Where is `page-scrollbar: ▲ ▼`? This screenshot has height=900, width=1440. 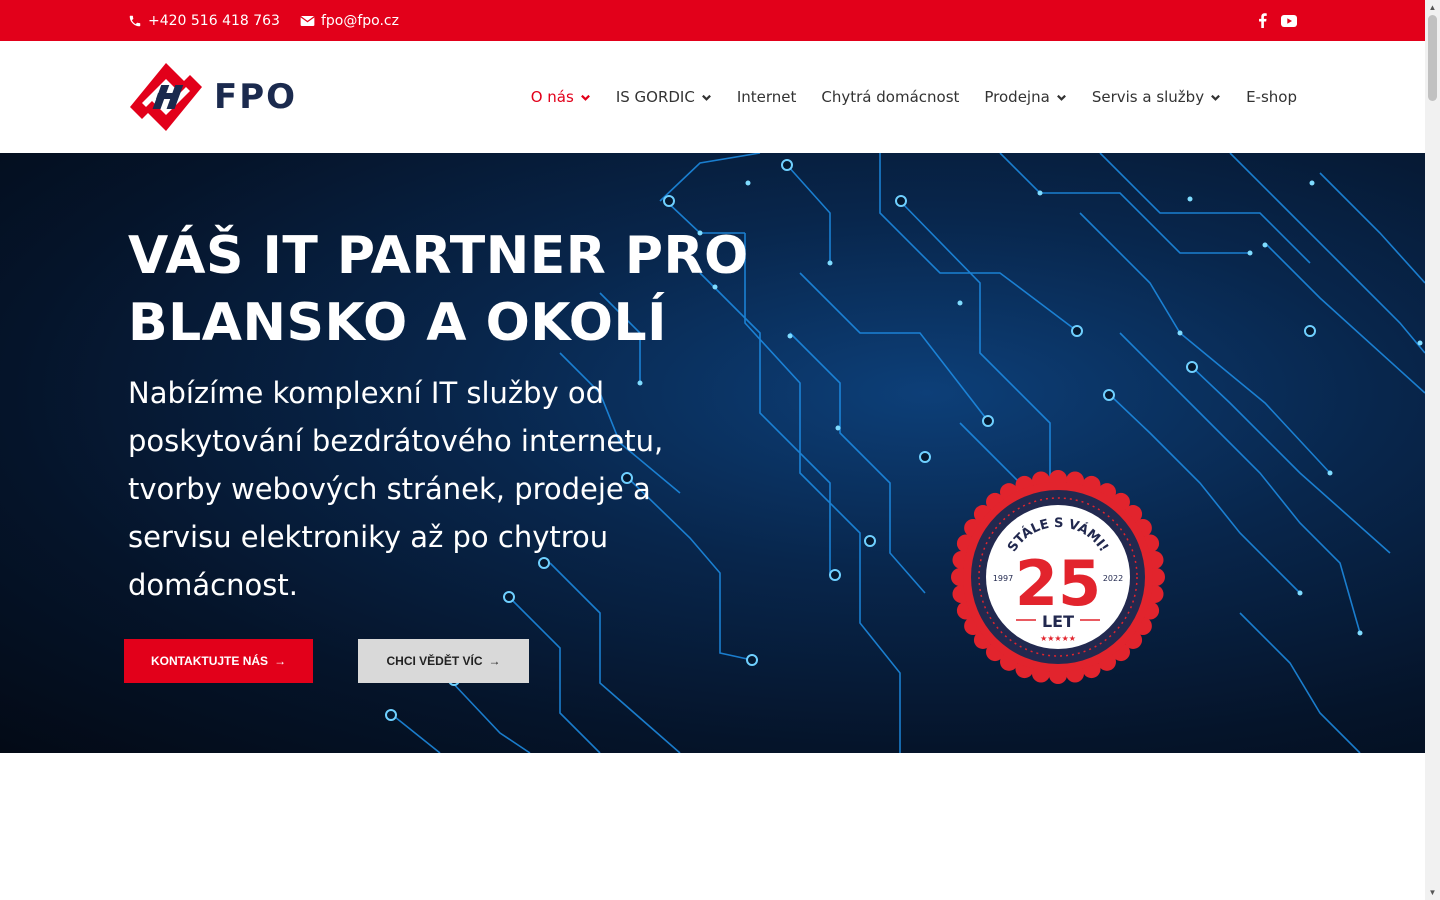
page-scrollbar: ▲ ▼ is located at coordinates (1432, 450).